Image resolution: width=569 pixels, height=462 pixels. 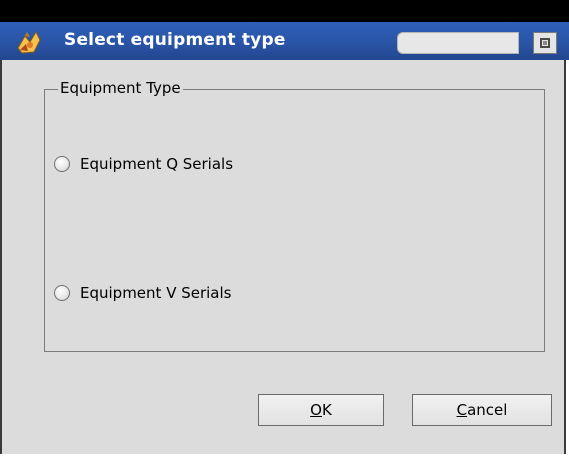 What do you see at coordinates (316, 410) in the screenshot?
I see `ok-mnemonic: O` at bounding box center [316, 410].